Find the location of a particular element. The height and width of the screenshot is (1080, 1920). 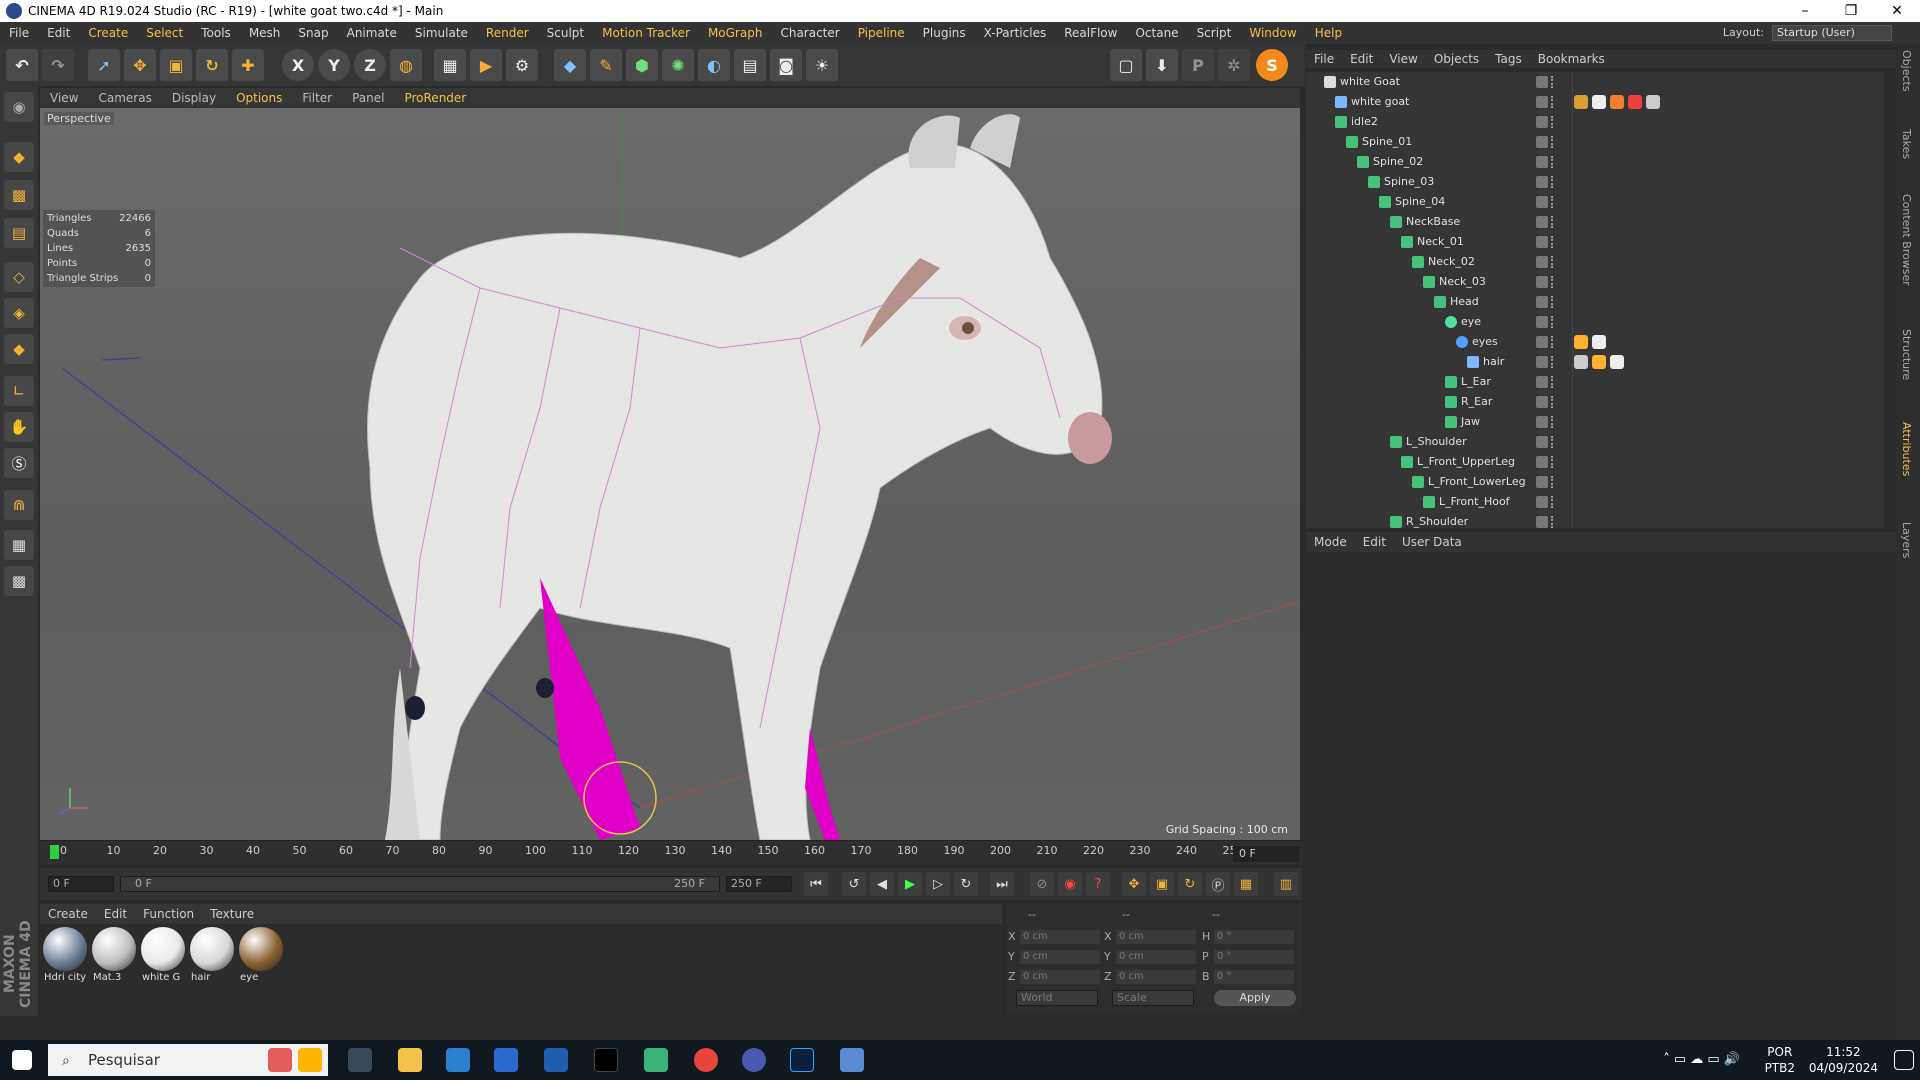

object-menu-bookmarks: Bookmarks is located at coordinates (1571, 59).